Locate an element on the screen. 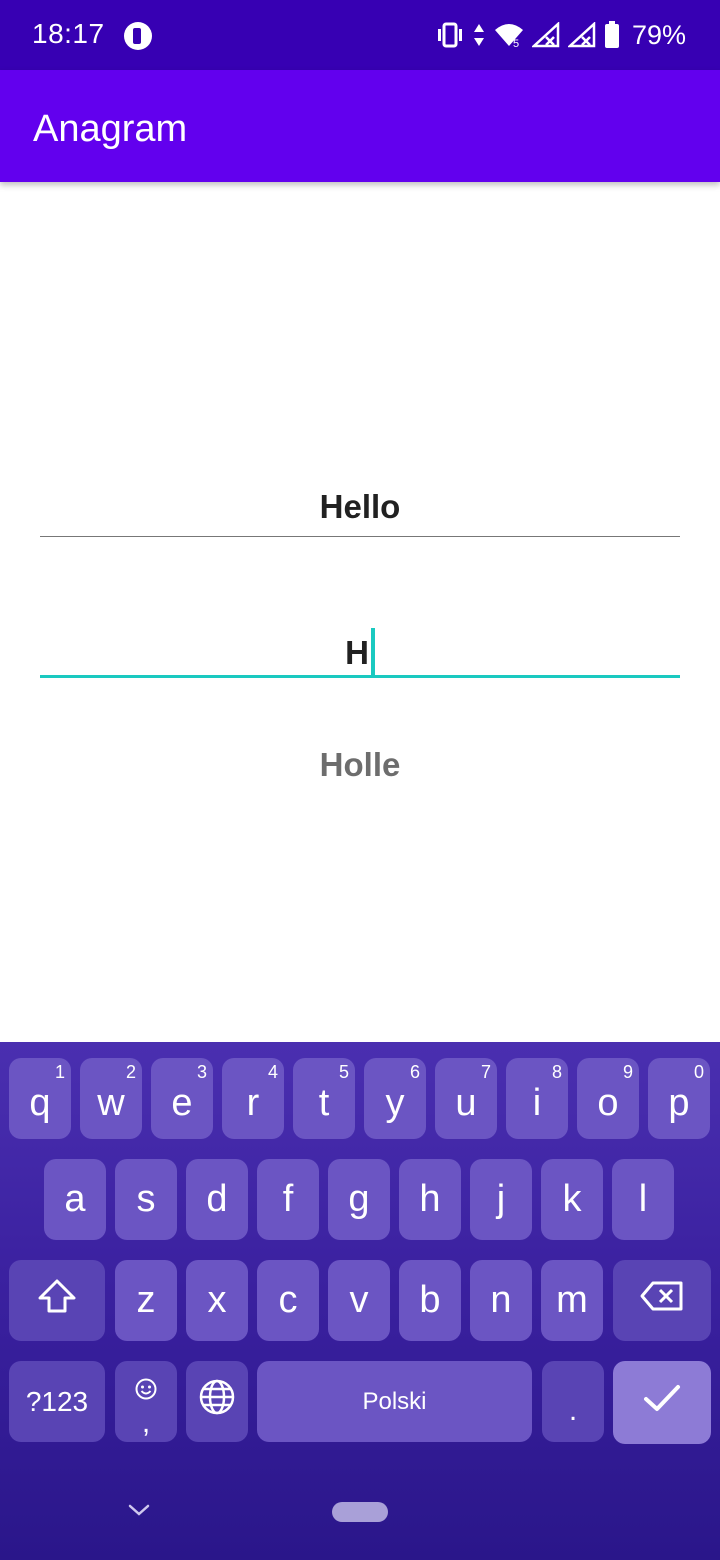 The image size is (720, 1560). result-word: Holle is located at coordinates (360, 764).